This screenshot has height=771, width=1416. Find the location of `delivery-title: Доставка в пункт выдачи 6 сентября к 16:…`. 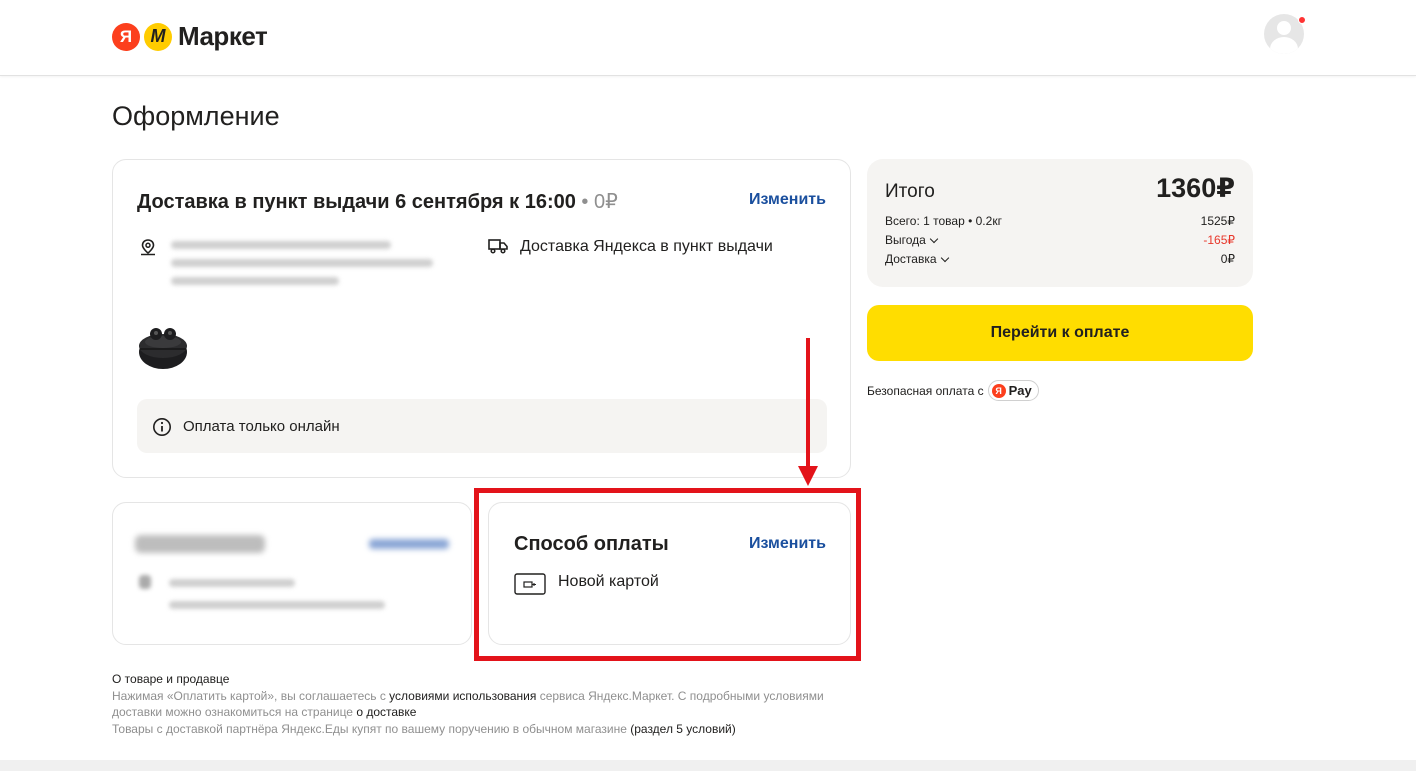

delivery-title: Доставка в пункт выдачи 6 сентября к 16:… is located at coordinates (377, 201).